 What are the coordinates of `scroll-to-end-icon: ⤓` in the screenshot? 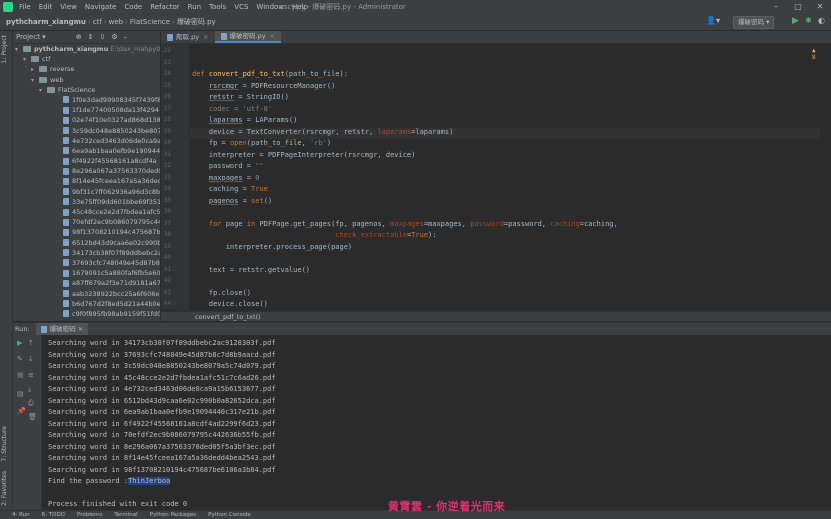 It's located at (29, 389).